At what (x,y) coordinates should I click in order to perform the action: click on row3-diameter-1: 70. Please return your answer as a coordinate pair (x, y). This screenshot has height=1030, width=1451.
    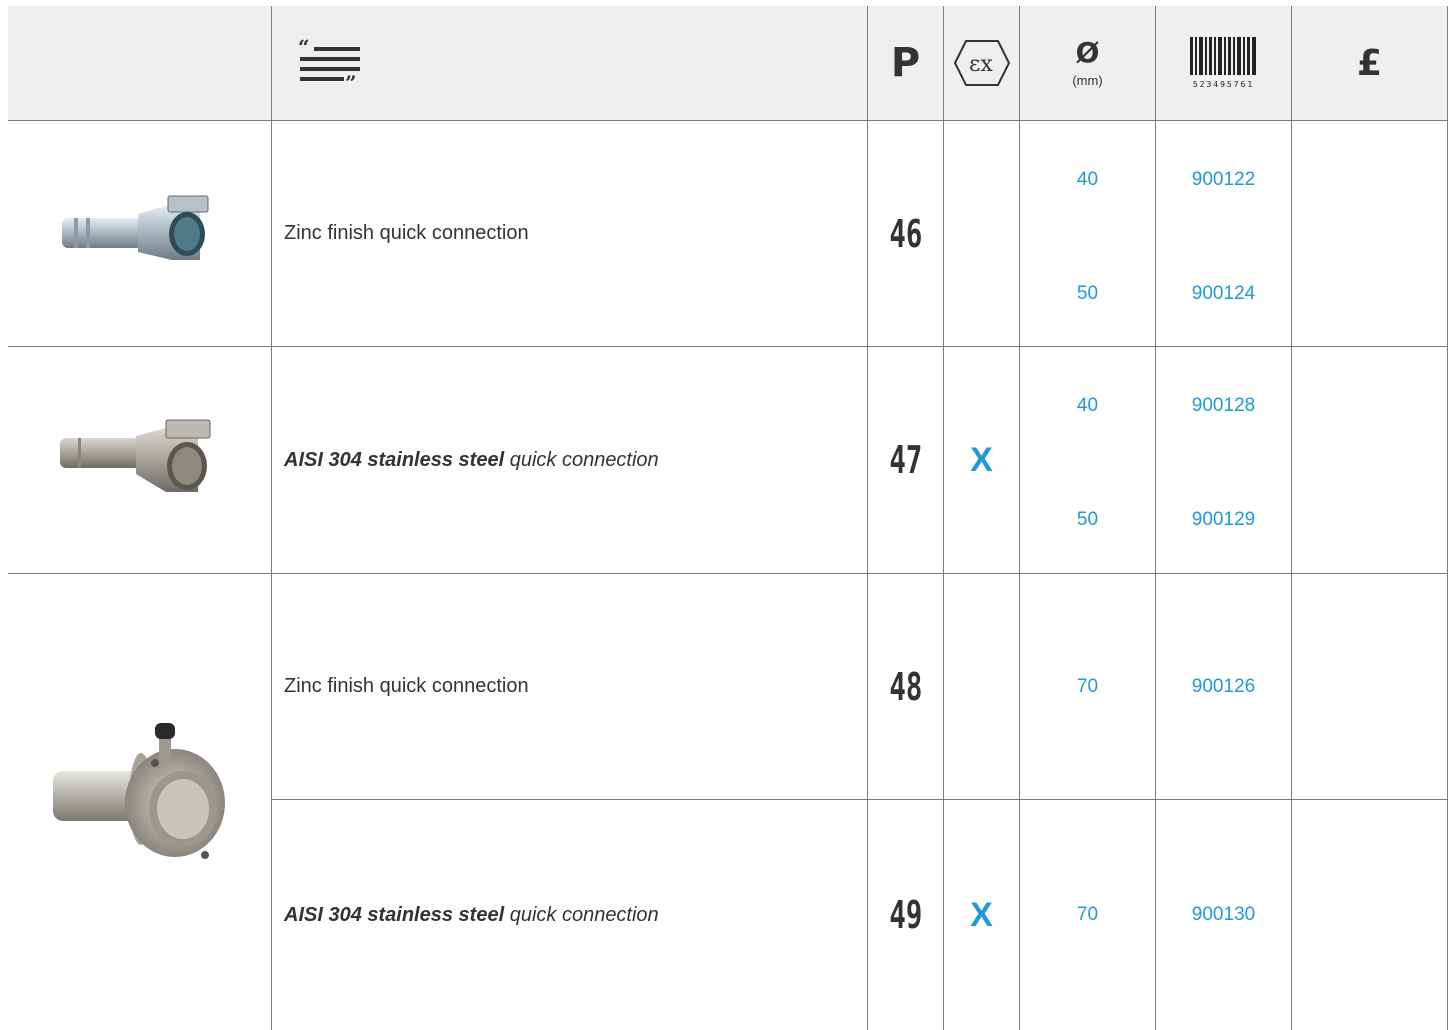
    Looking at the image, I should click on (1087, 686).